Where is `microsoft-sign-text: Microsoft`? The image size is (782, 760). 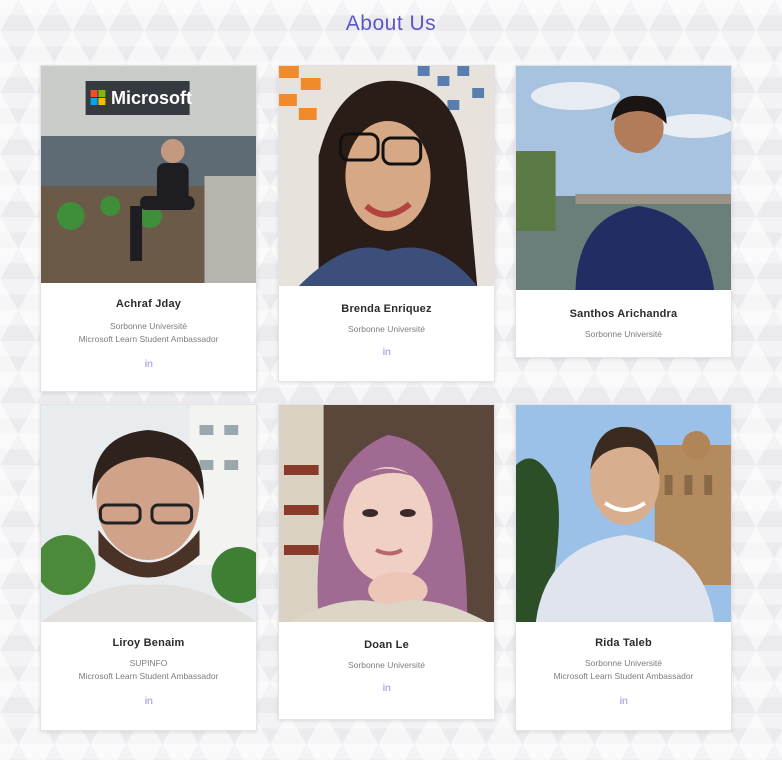
microsoft-sign-text: Microsoft is located at coordinates (151, 98).